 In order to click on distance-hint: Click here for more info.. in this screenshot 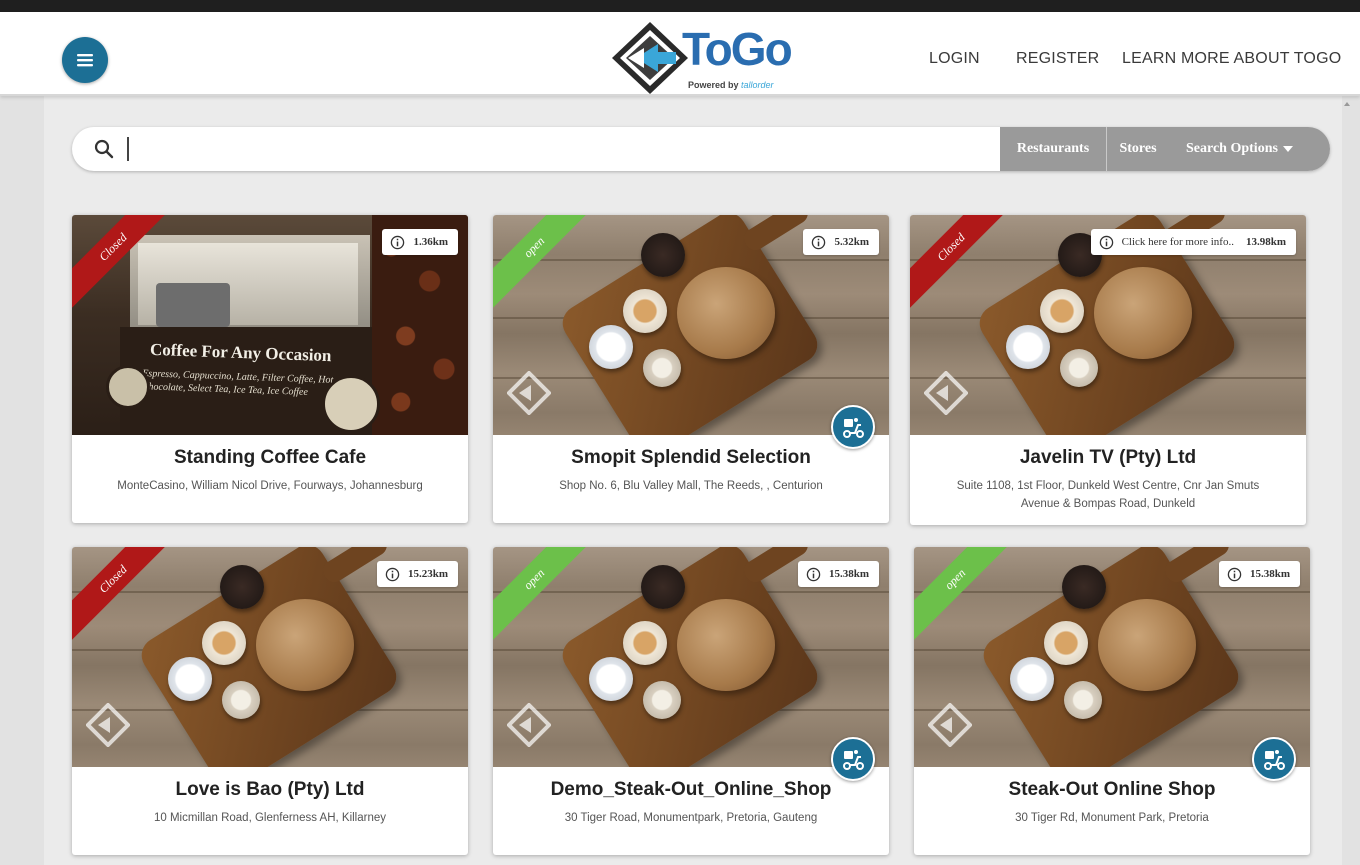, I will do `click(1177, 242)`.